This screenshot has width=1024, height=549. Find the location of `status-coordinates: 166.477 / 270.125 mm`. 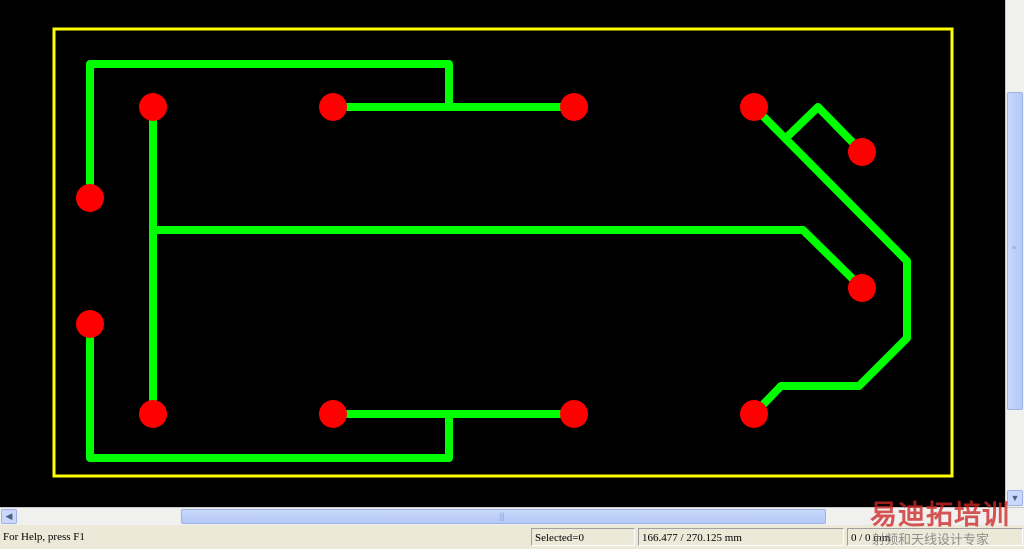

status-coordinates: 166.477 / 270.125 mm is located at coordinates (741, 537).